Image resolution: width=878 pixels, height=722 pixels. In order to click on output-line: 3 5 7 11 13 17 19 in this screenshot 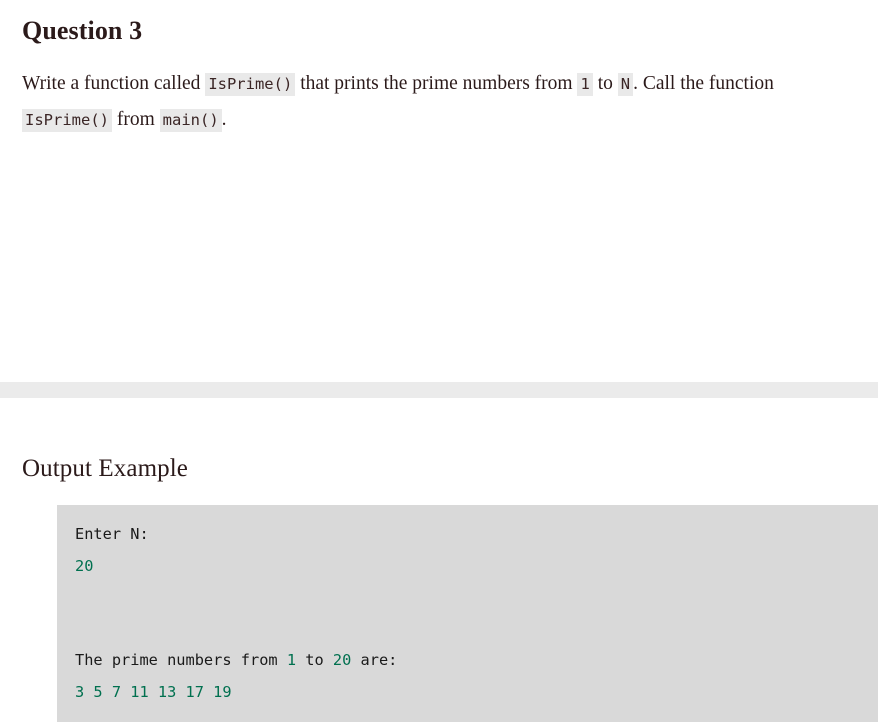, I will do `click(476, 693)`.